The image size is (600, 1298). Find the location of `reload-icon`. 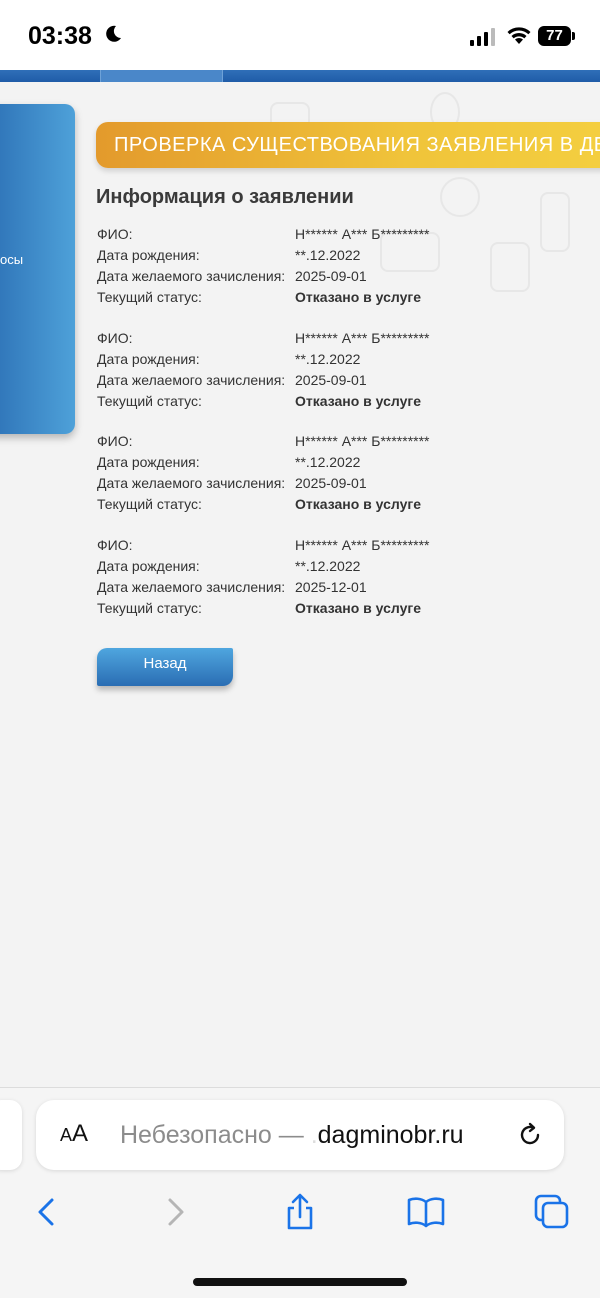

reload-icon is located at coordinates (530, 1135).